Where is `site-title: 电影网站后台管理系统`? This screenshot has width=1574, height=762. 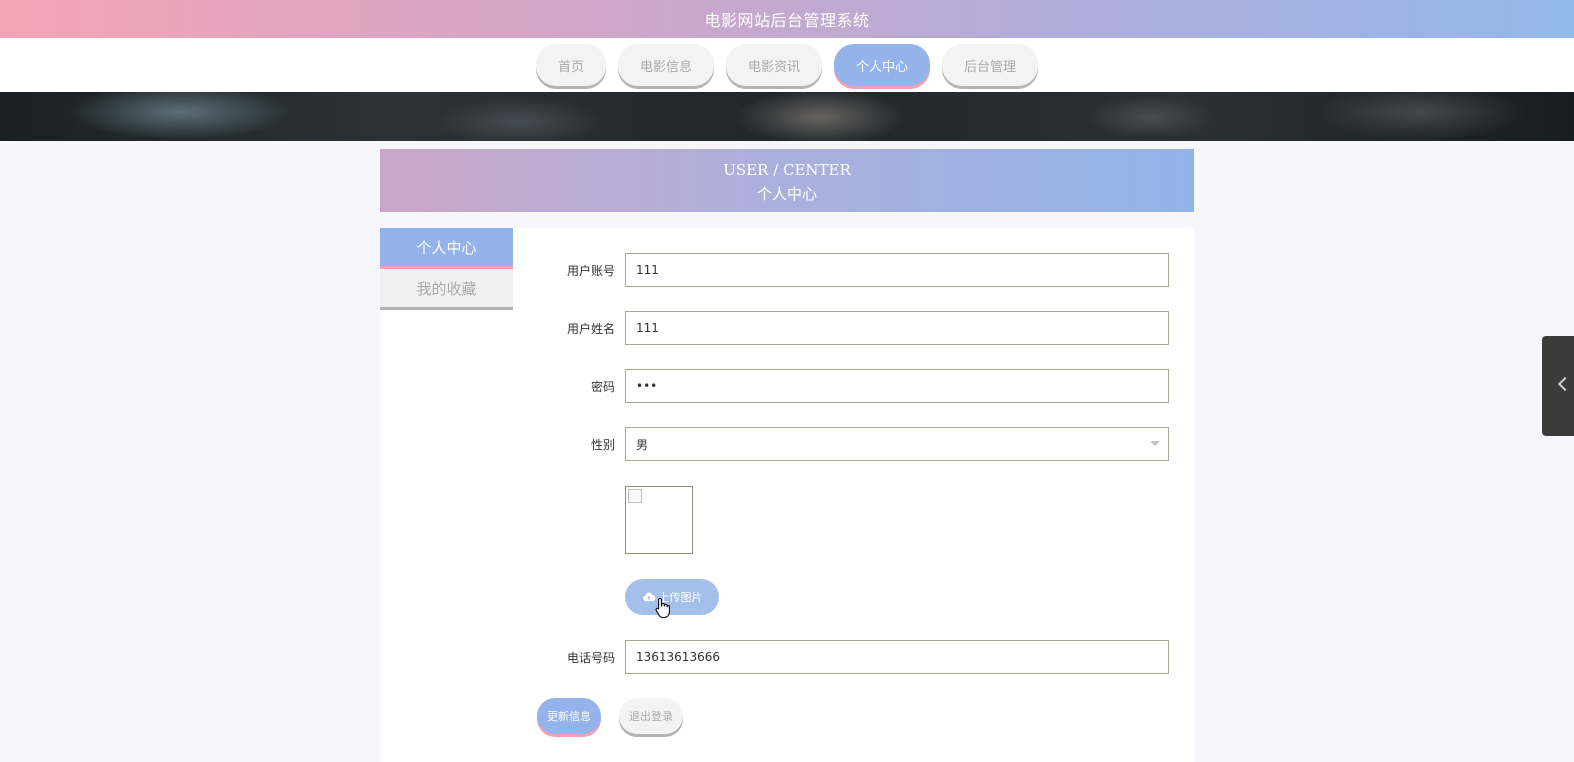
site-title: 电影网站后台管理系统 is located at coordinates (787, 20).